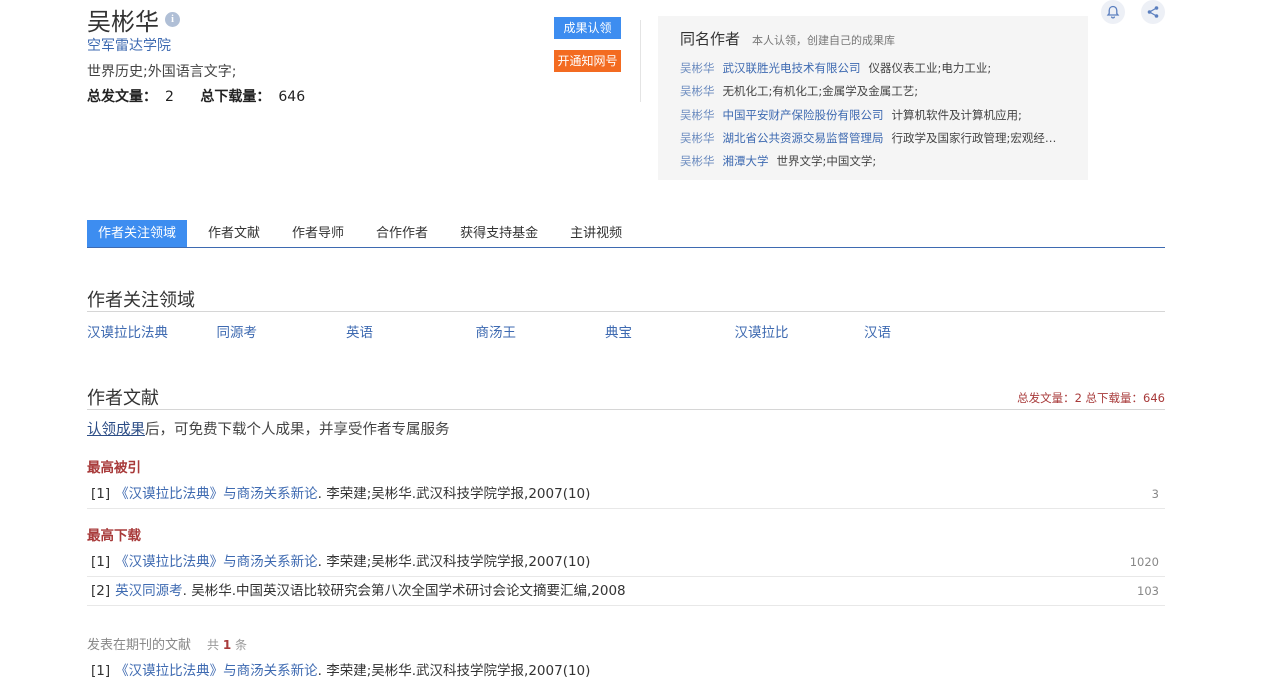 The height and width of the screenshot is (682, 1280). What do you see at coordinates (137, 233) in the screenshot?
I see `tab-focus-areas: 作者关注领域` at bounding box center [137, 233].